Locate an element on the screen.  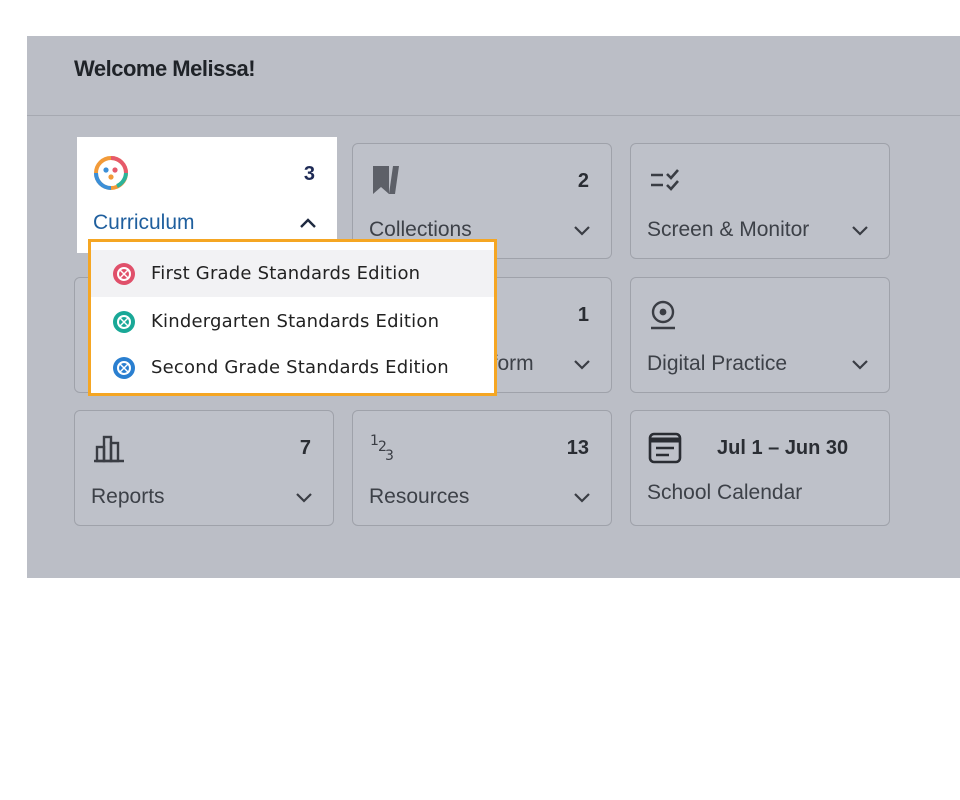
platform-count: 1 is located at coordinates (583, 315).